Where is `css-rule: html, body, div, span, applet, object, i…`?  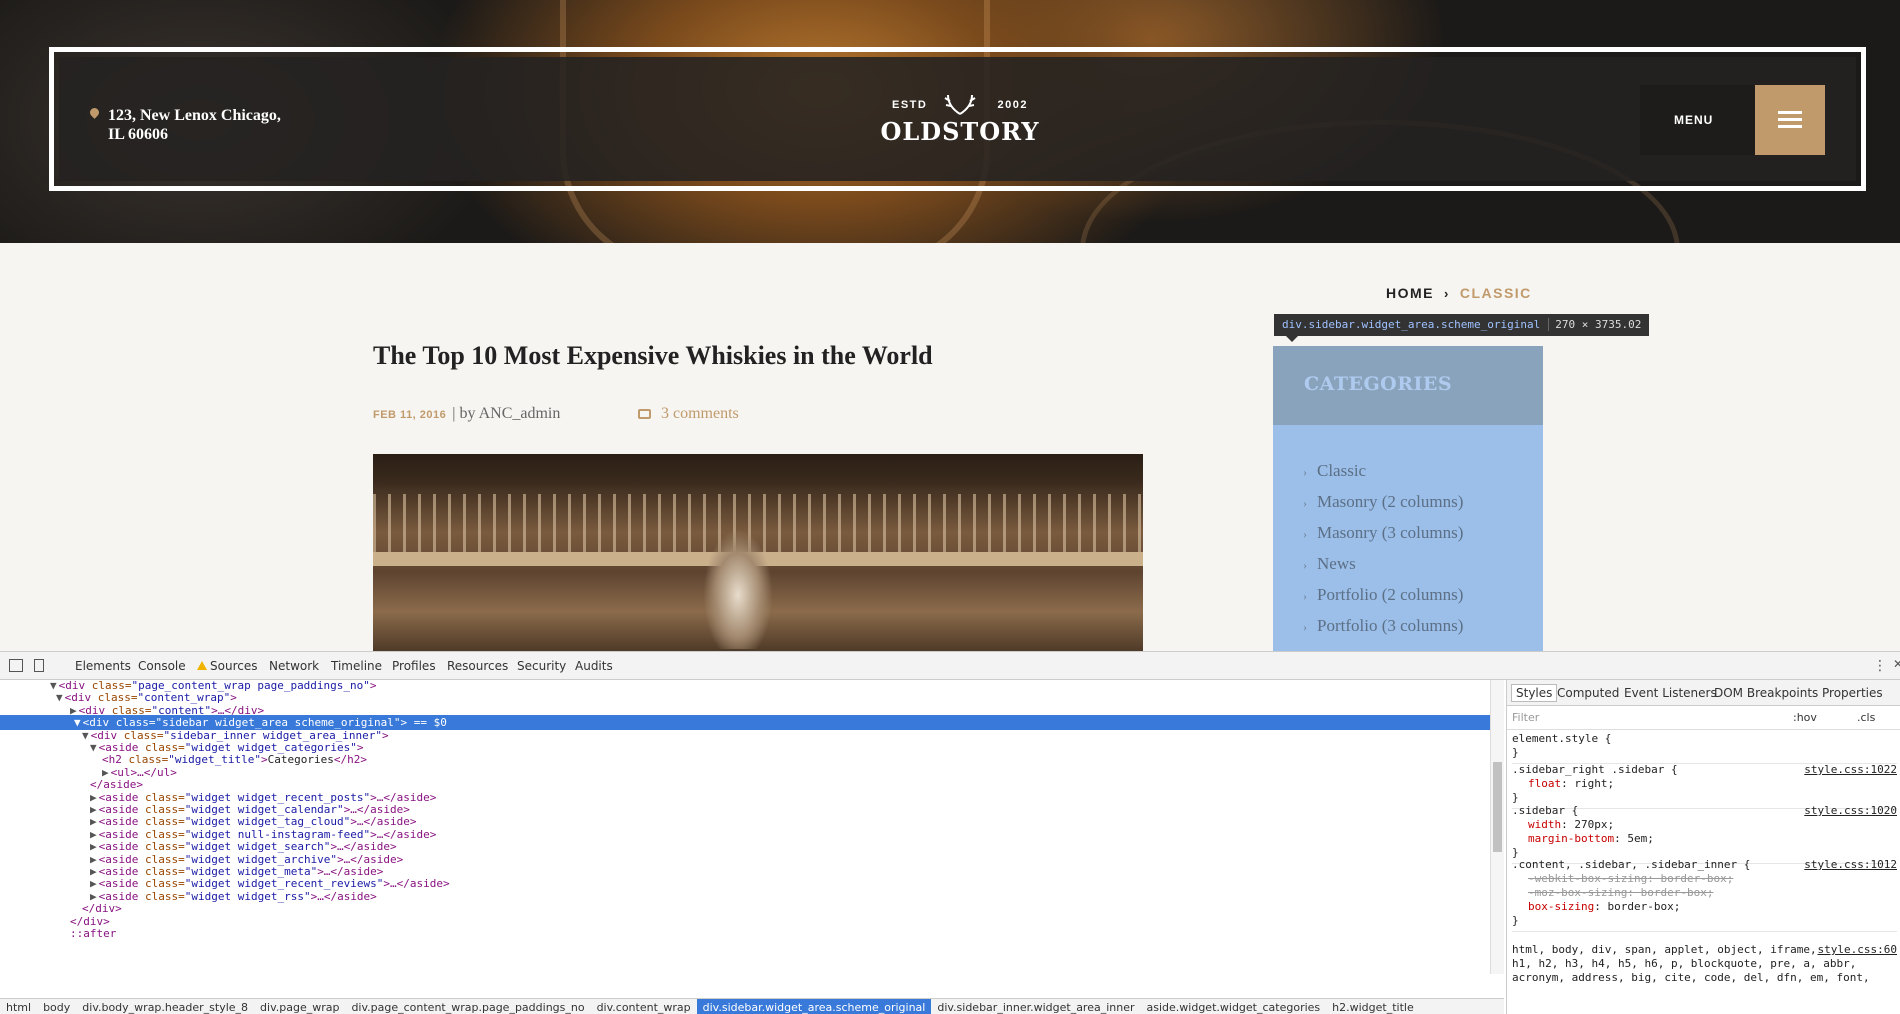 css-rule: html, body, div, span, applet, object, i… is located at coordinates (1704, 965).